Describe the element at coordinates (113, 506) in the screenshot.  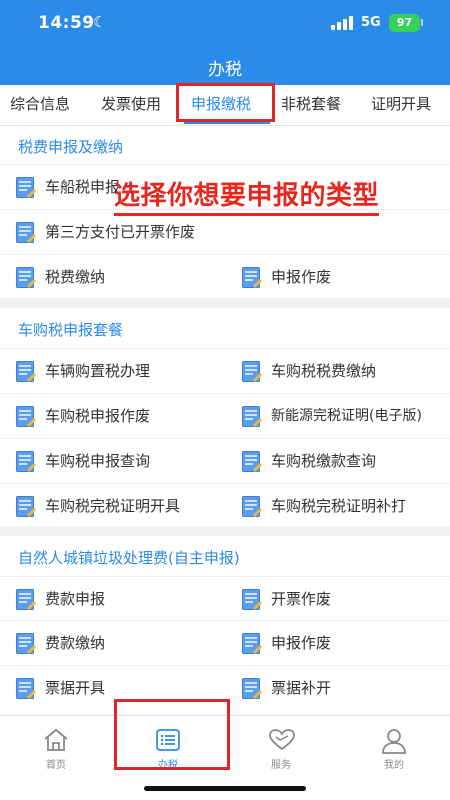
I see `list-item-label: 车购税完税证明开具` at that location.